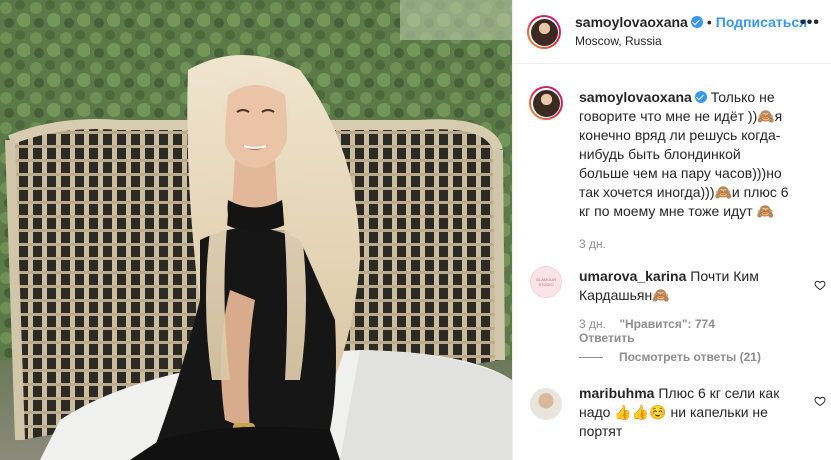 The height and width of the screenshot is (460, 831). I want to click on commenter-avatar, so click(546, 404).